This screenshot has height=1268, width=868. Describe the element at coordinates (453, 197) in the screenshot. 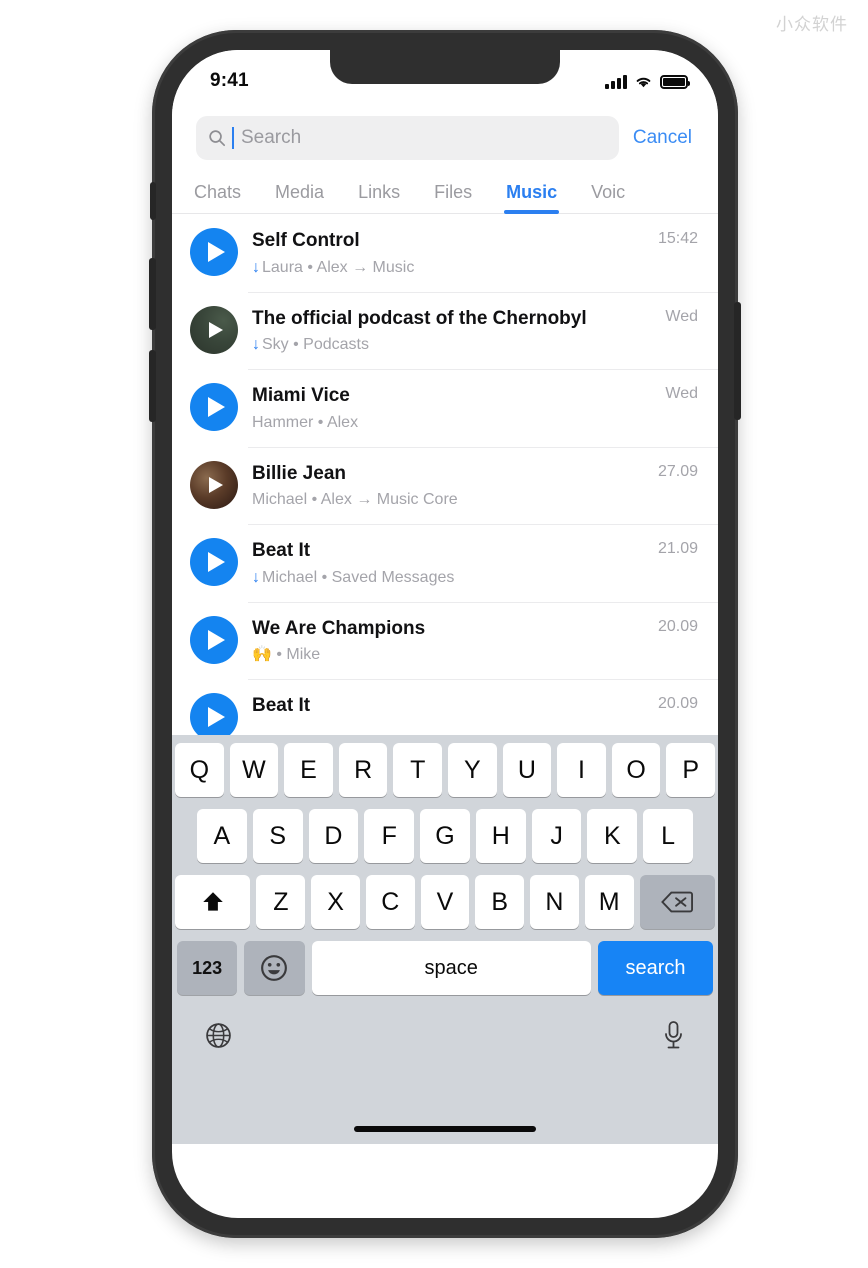

I see `tab-files: Files` at that location.